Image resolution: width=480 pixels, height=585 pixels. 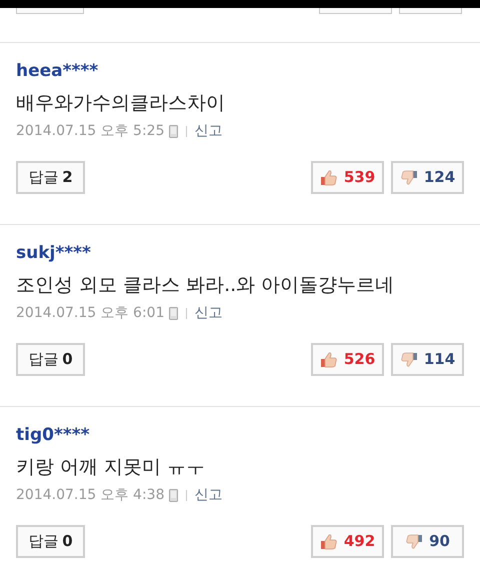 I want to click on dislike-button: 114, so click(x=427, y=359).